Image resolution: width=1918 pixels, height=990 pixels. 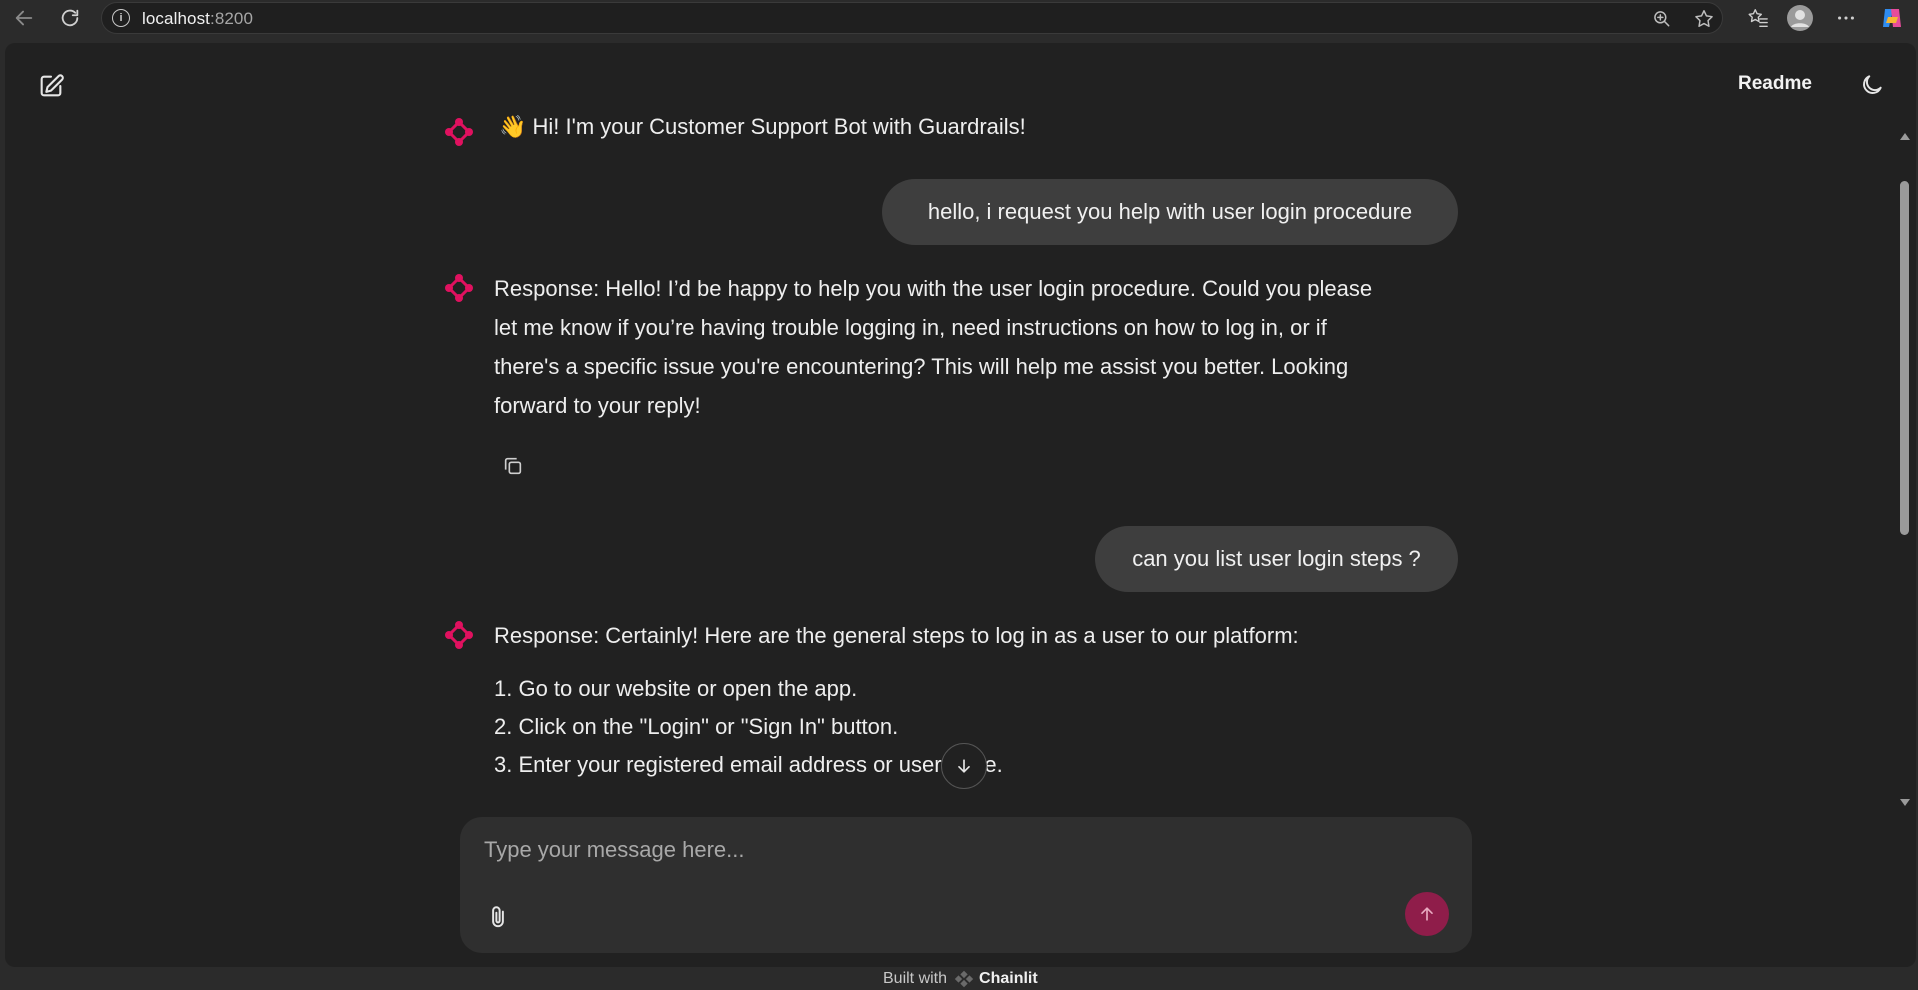 I want to click on copy-icon, so click(x=513, y=466).